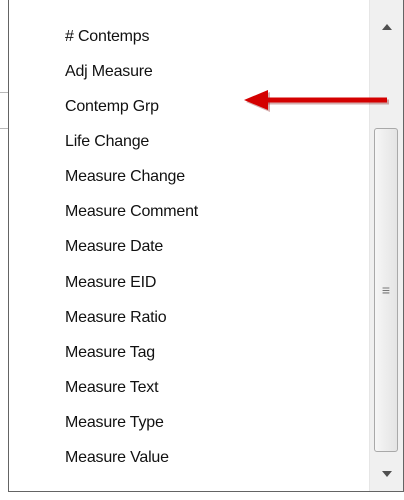  I want to click on triangle-down-icon, so click(386, 474).